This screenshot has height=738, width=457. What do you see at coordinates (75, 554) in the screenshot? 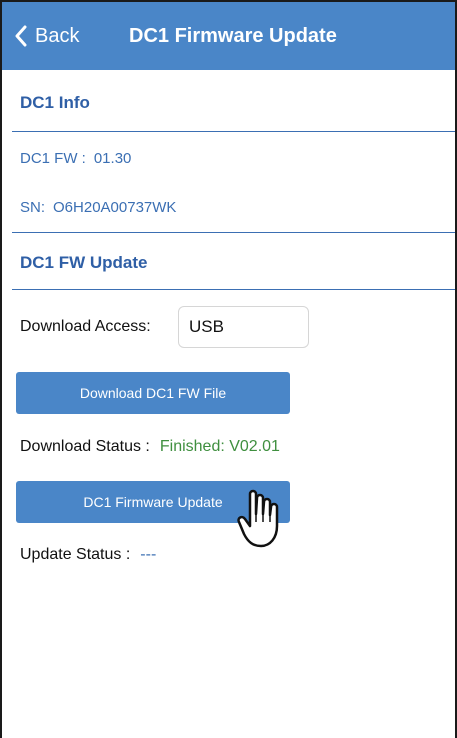
I see `update-status-label: Update Status :` at bounding box center [75, 554].